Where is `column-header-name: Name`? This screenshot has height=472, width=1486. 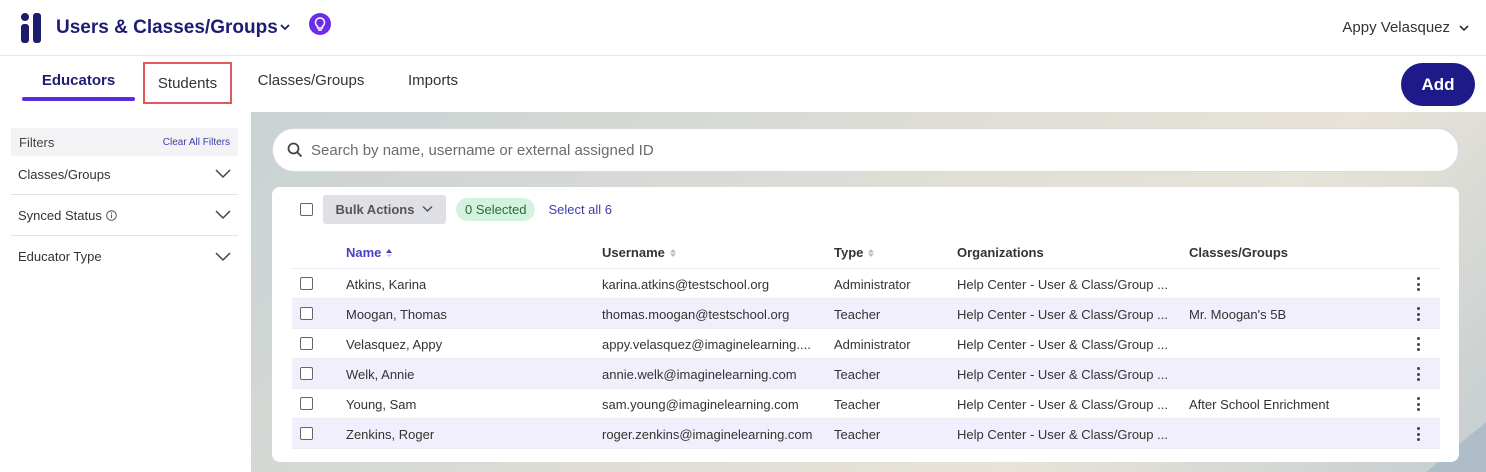
column-header-name: Name is located at coordinates (369, 252).